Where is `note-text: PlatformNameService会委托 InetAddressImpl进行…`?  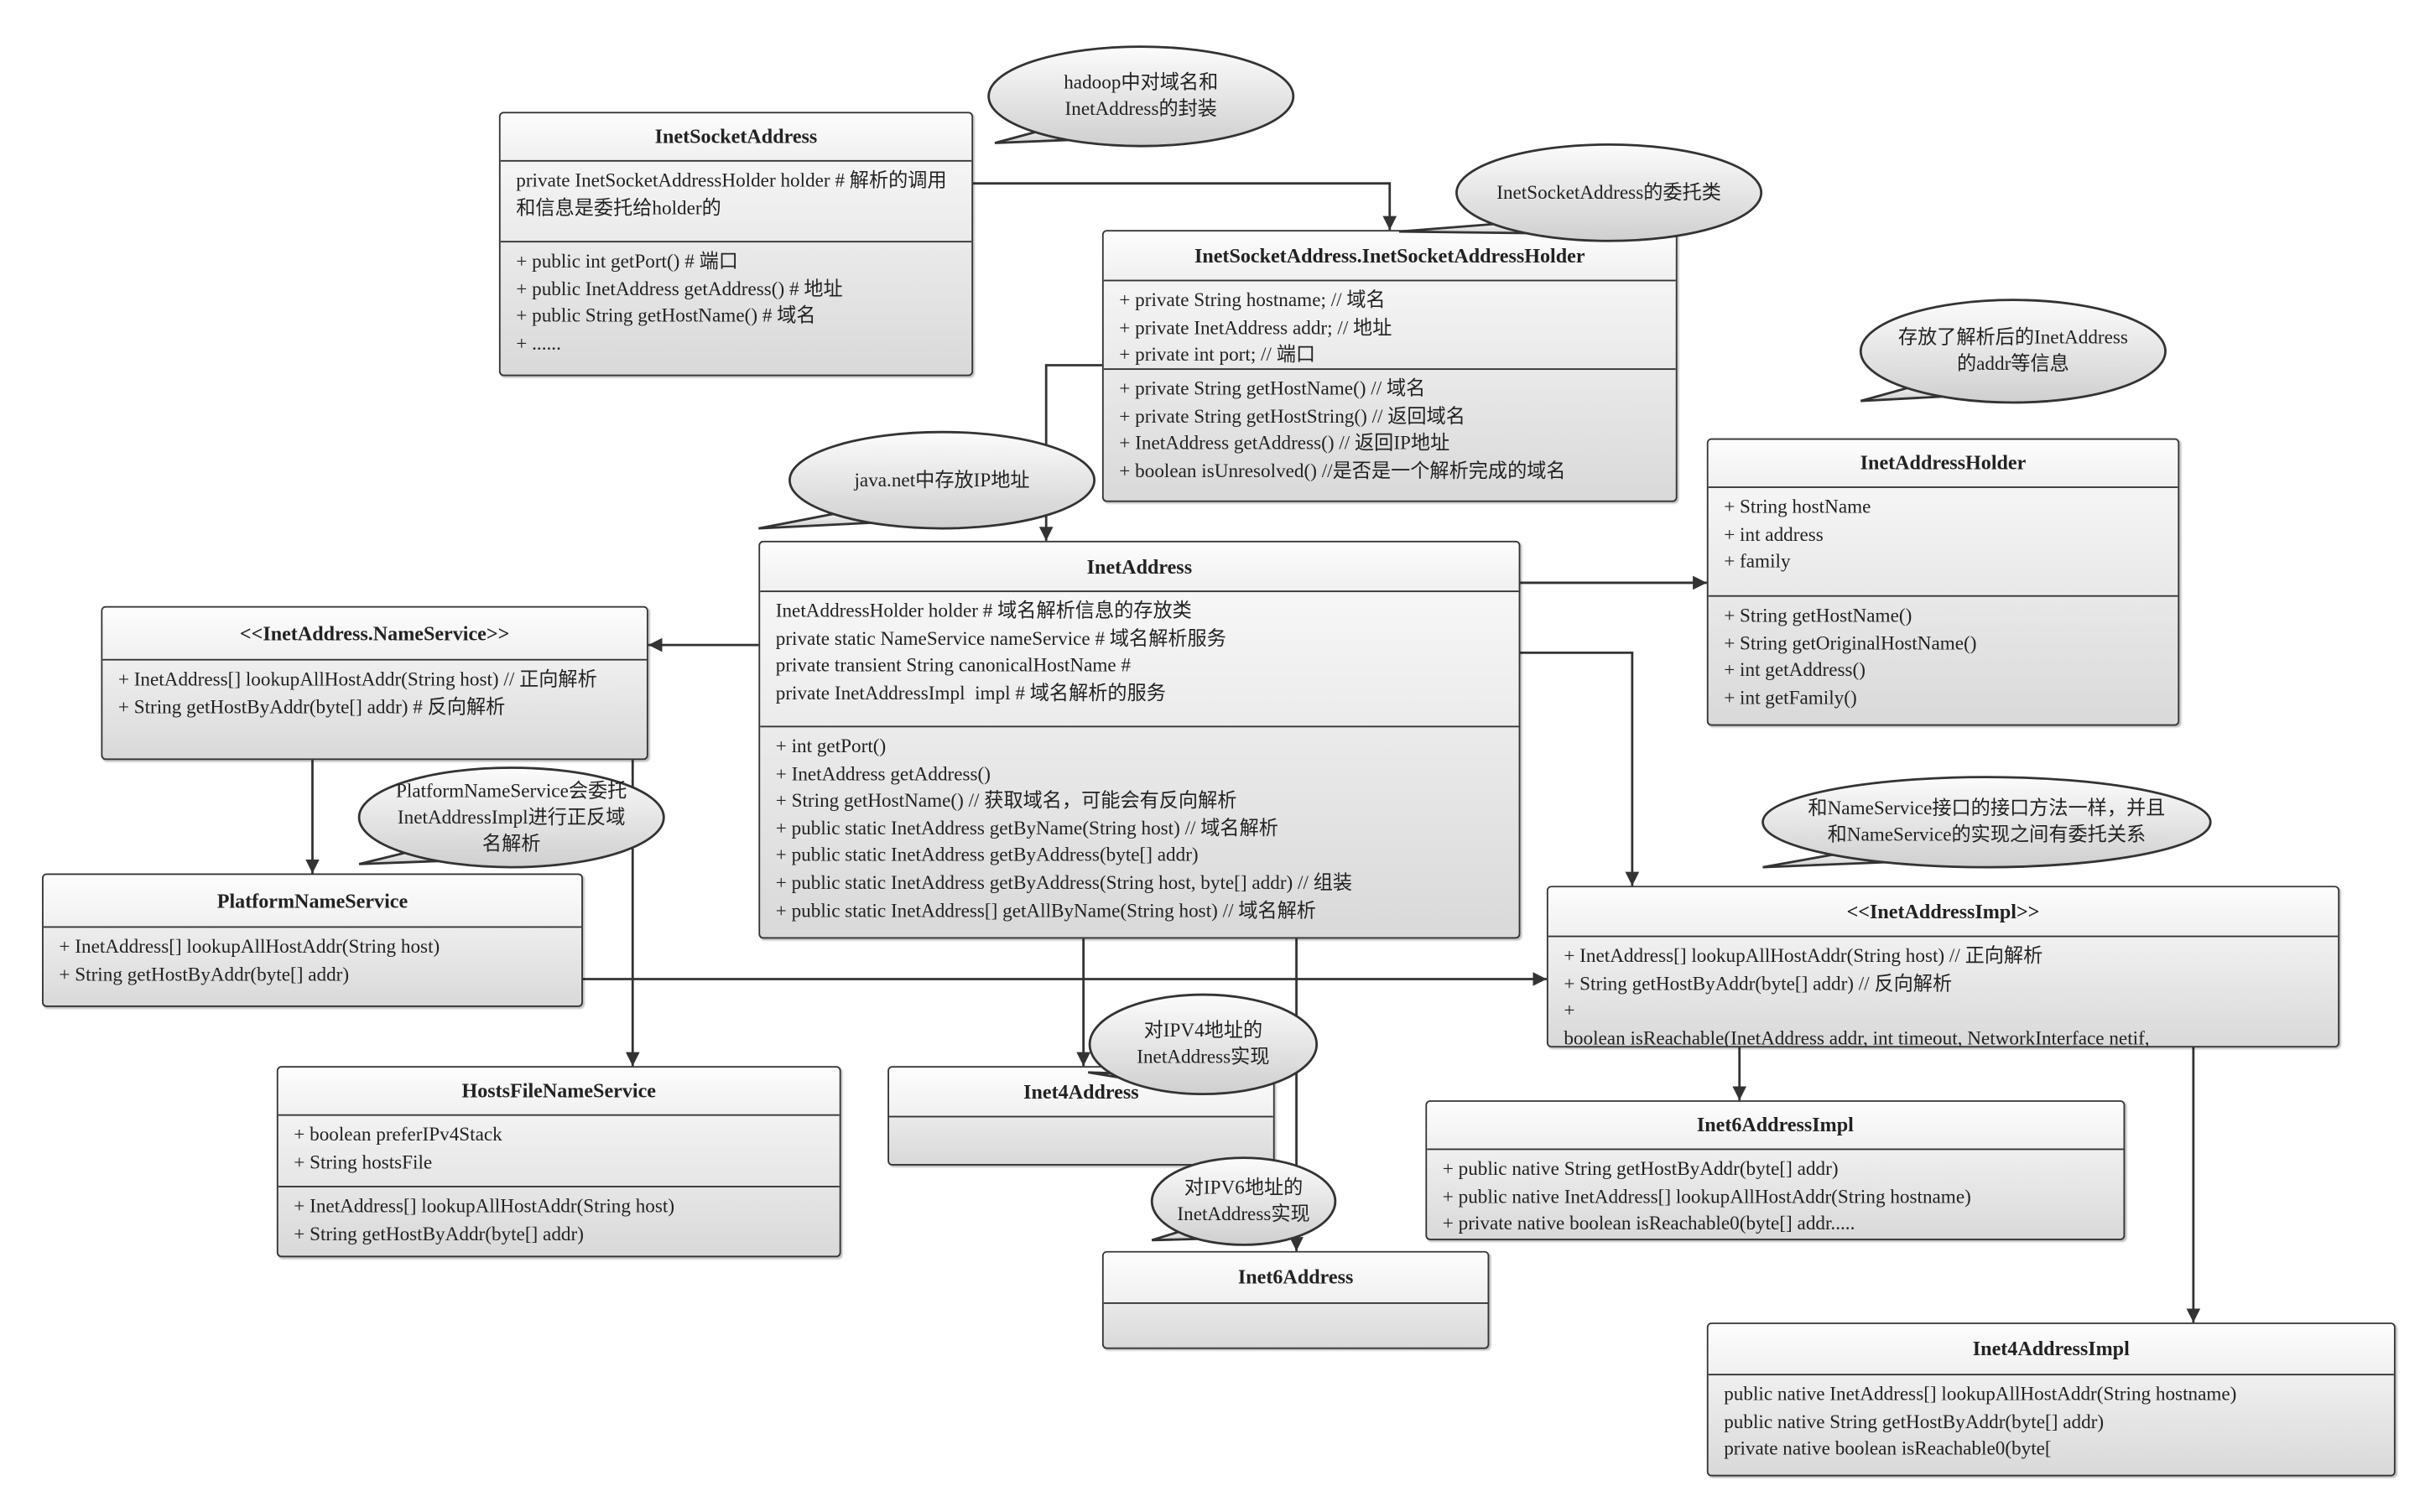 note-text: PlatformNameService会委托 InetAddressImpl进行… is located at coordinates (511, 817).